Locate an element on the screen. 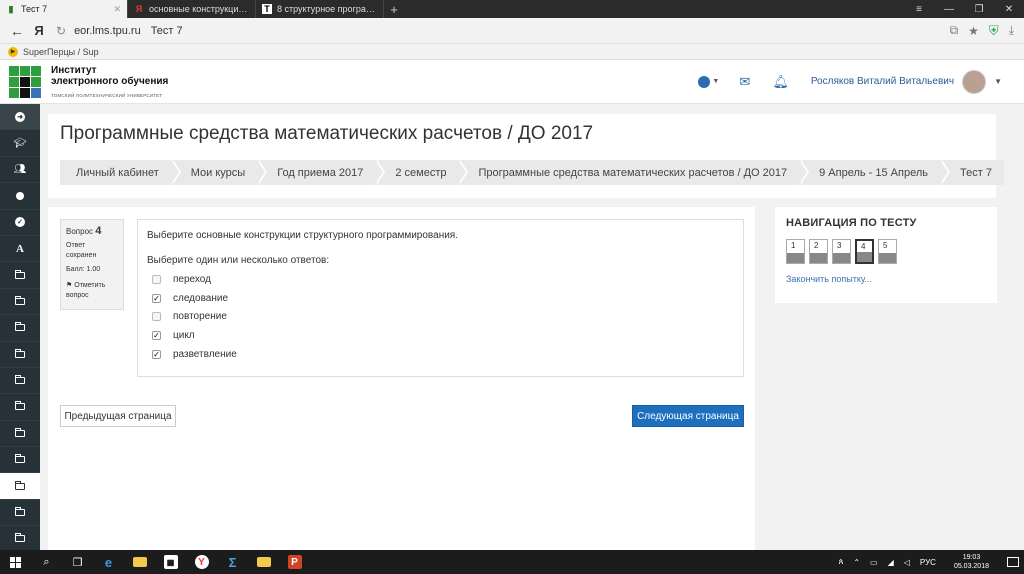  protect-shield-icon: ⛨ is located at coordinates (994, 31).